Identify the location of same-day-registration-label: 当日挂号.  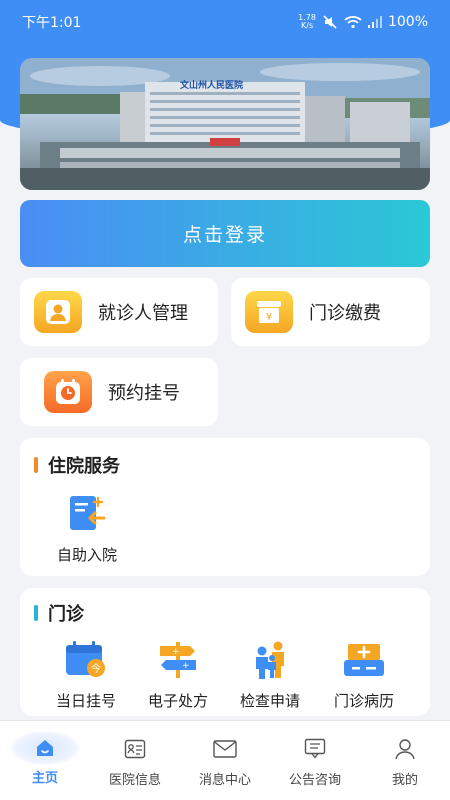
(85, 701).